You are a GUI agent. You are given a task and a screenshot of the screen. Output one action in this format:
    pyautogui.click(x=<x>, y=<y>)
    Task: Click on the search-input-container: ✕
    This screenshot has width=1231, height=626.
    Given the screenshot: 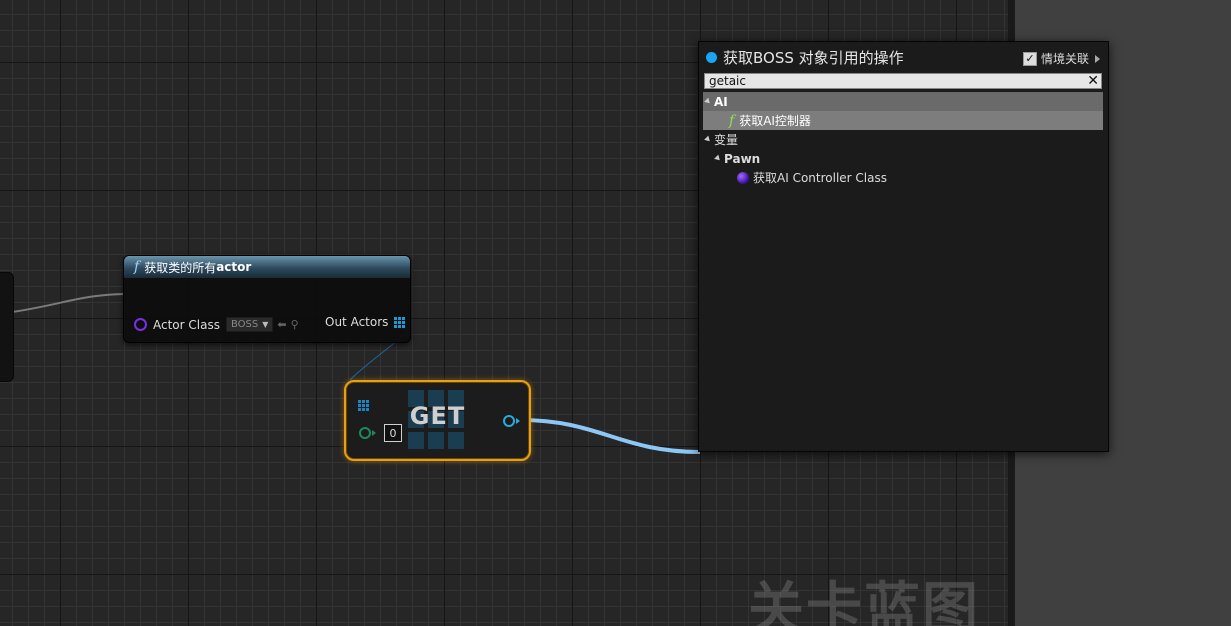 What is the action you would take?
    pyautogui.click(x=903, y=81)
    